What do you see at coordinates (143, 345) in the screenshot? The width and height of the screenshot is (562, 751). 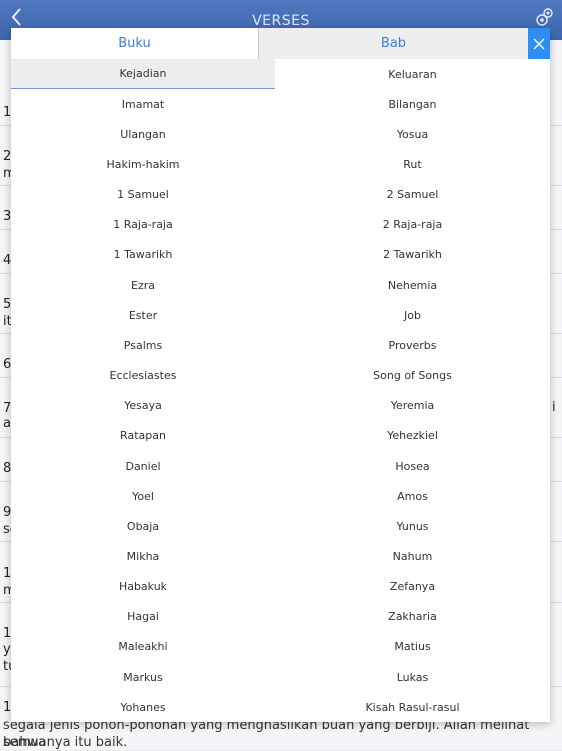 I see `book-item: Psalms` at bounding box center [143, 345].